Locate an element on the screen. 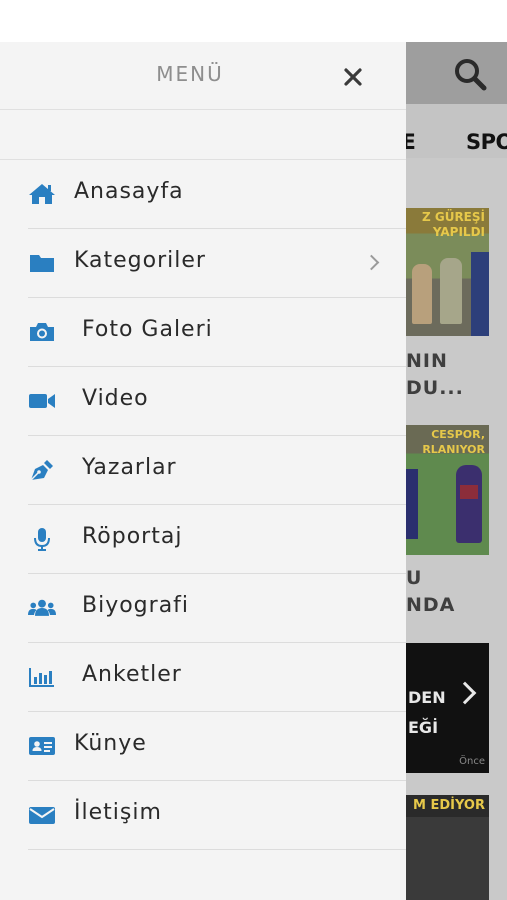 The width and height of the screenshot is (507, 900). envelope-icon is located at coordinates (42, 815).